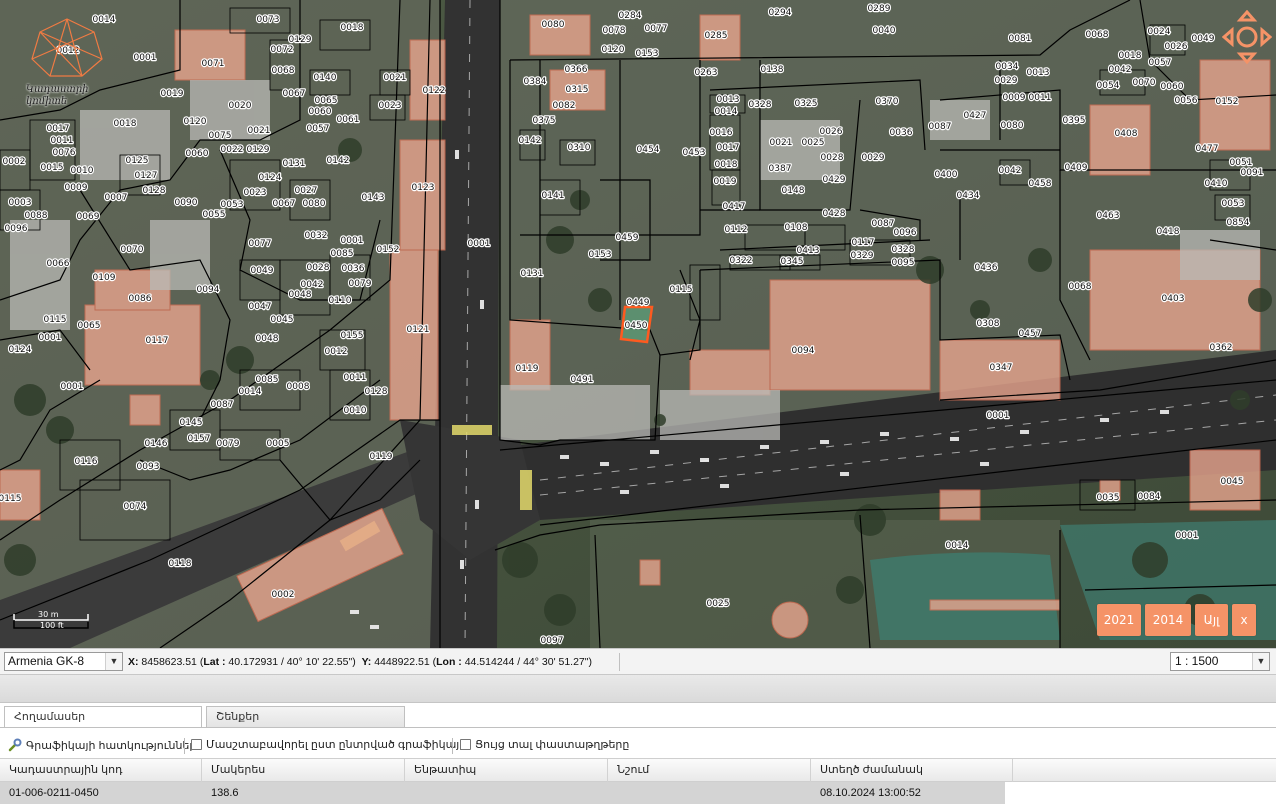 This screenshot has width=1276, height=810. I want to click on parcel-label: 0436, so click(986, 268).